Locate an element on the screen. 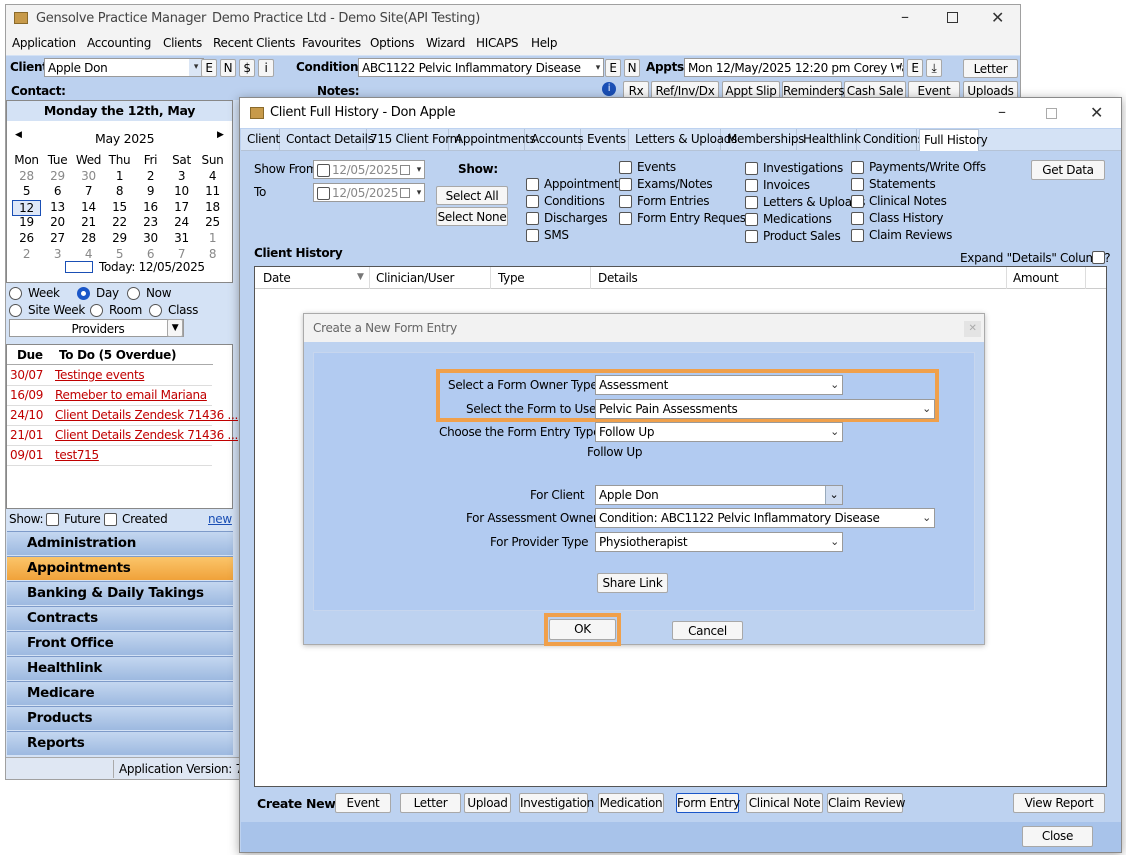  invoices-checkbox is located at coordinates (751, 185).